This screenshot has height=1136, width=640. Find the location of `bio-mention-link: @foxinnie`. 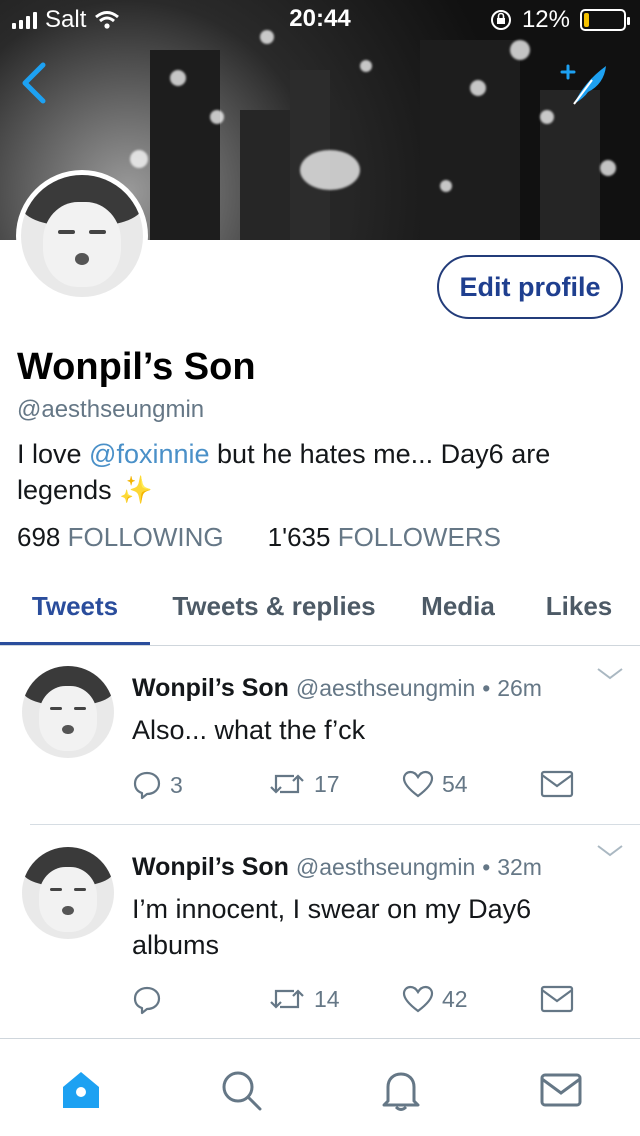

bio-mention-link: @foxinnie is located at coordinates (149, 454).